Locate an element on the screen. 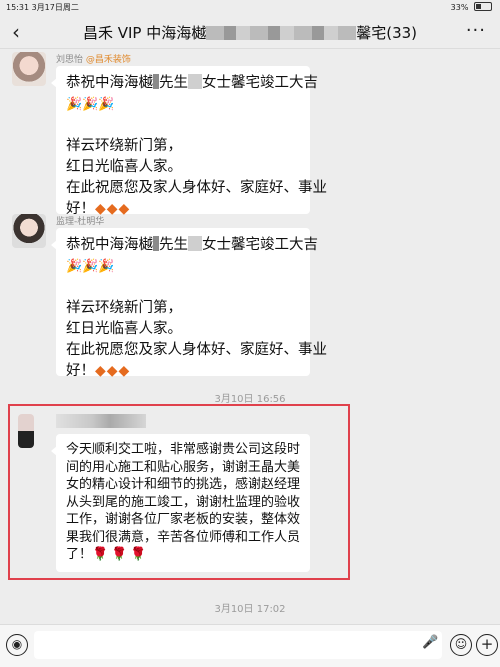 The width and height of the screenshot is (500, 667). input-bar: ◉ 🎤 ☺ + is located at coordinates (250, 645).